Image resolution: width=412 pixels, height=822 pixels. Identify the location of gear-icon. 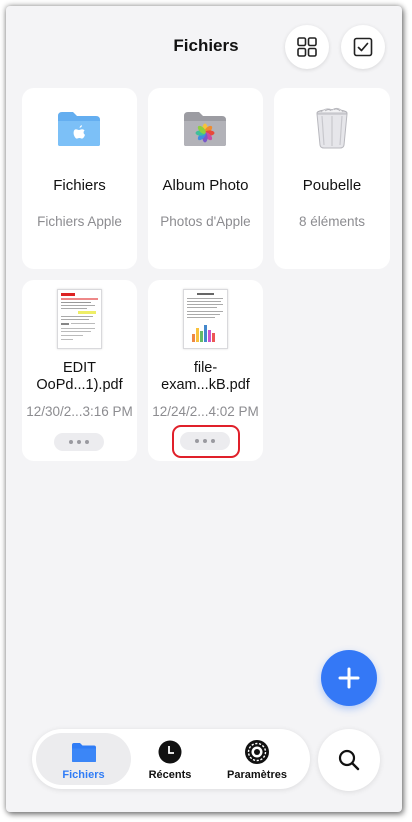
(257, 752).